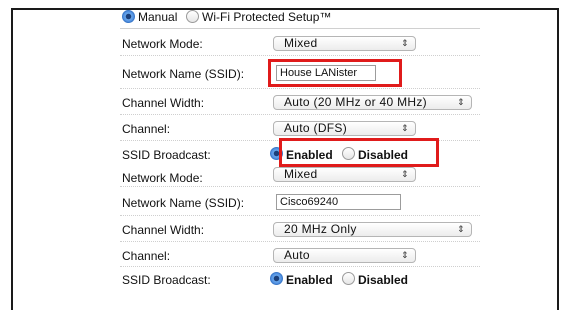 This screenshot has width=568, height=310. Describe the element at coordinates (146, 129) in the screenshot. I see `channel-label: Channel:` at that location.